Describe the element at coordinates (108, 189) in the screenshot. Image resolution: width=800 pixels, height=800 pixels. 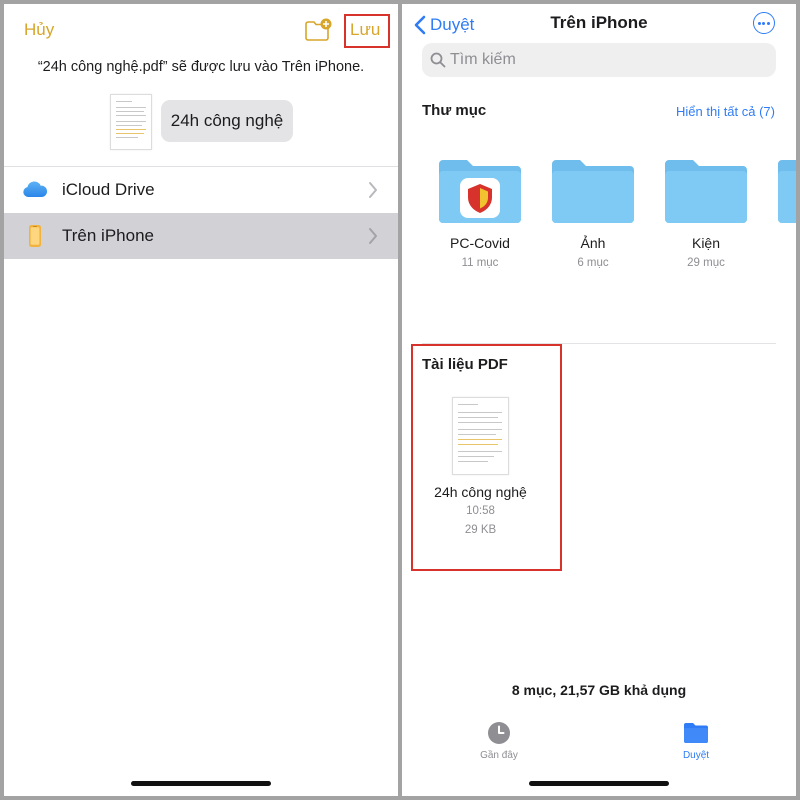
I see `location-label: iCloud Drive` at that location.